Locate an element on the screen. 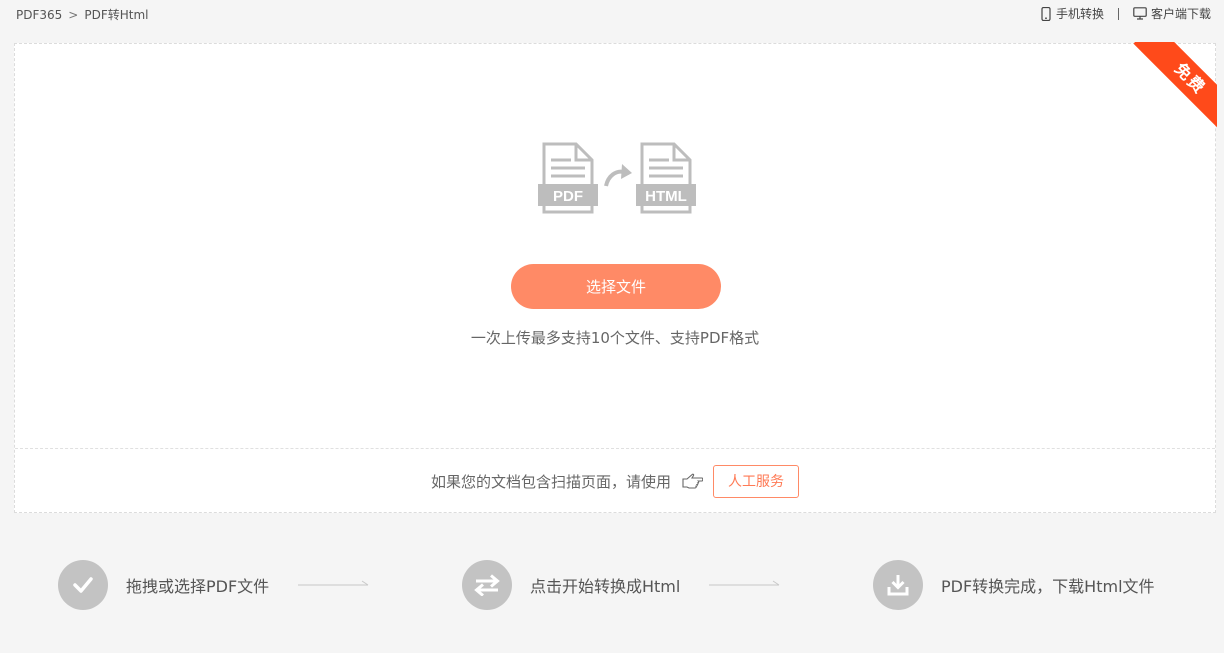  breadcrumb-home: PDF365 is located at coordinates (39, 15).